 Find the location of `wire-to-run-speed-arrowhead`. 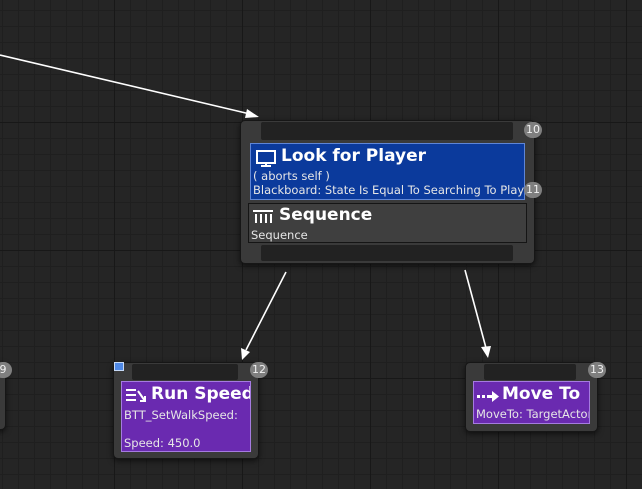

wire-to-run-speed-arrowhead is located at coordinates (245, 354).